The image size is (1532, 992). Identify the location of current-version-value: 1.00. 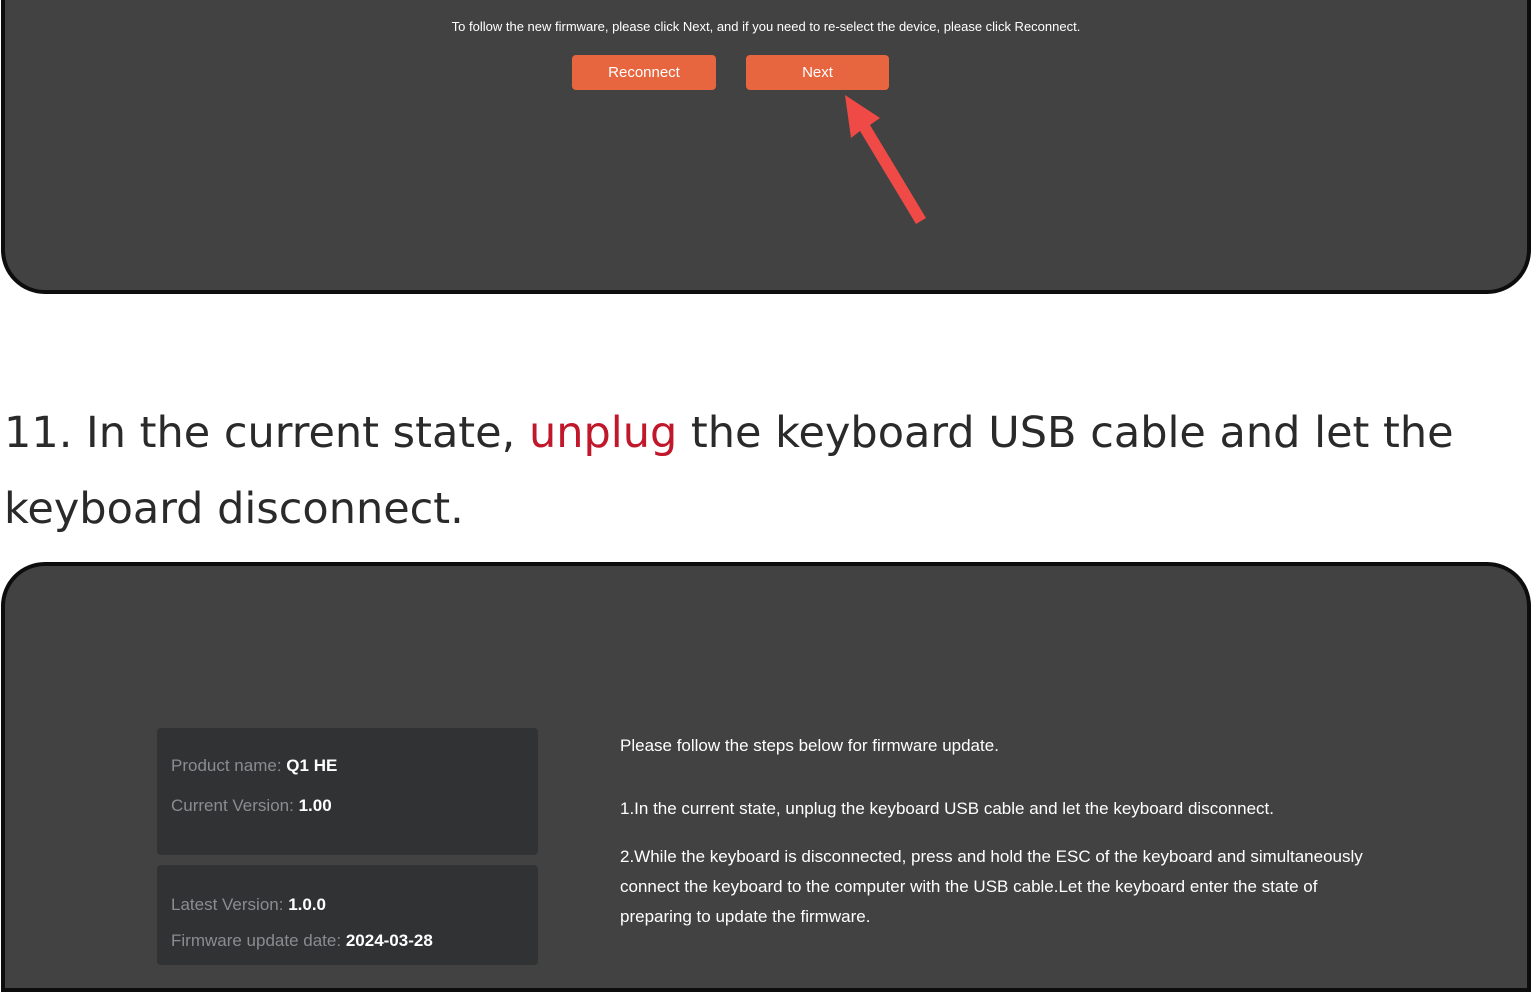
(315, 805).